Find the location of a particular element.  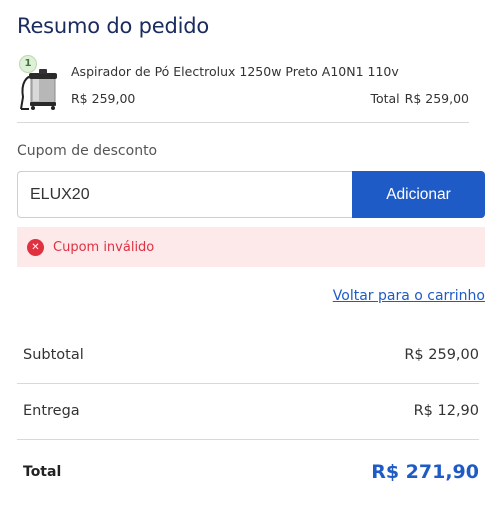

coupon-error-alert: ✕ Cupom inválido is located at coordinates (251, 247).